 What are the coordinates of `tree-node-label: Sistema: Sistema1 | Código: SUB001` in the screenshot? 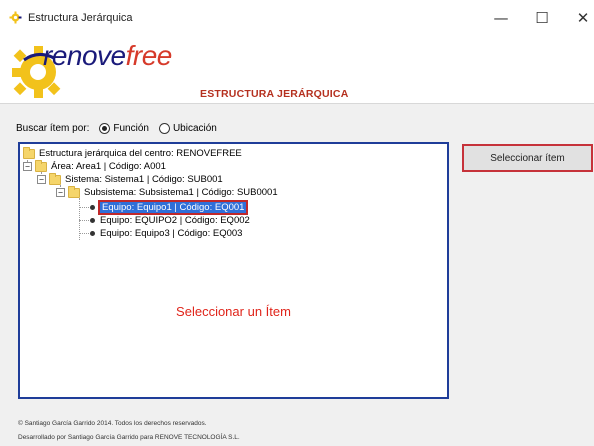 It's located at (144, 179).